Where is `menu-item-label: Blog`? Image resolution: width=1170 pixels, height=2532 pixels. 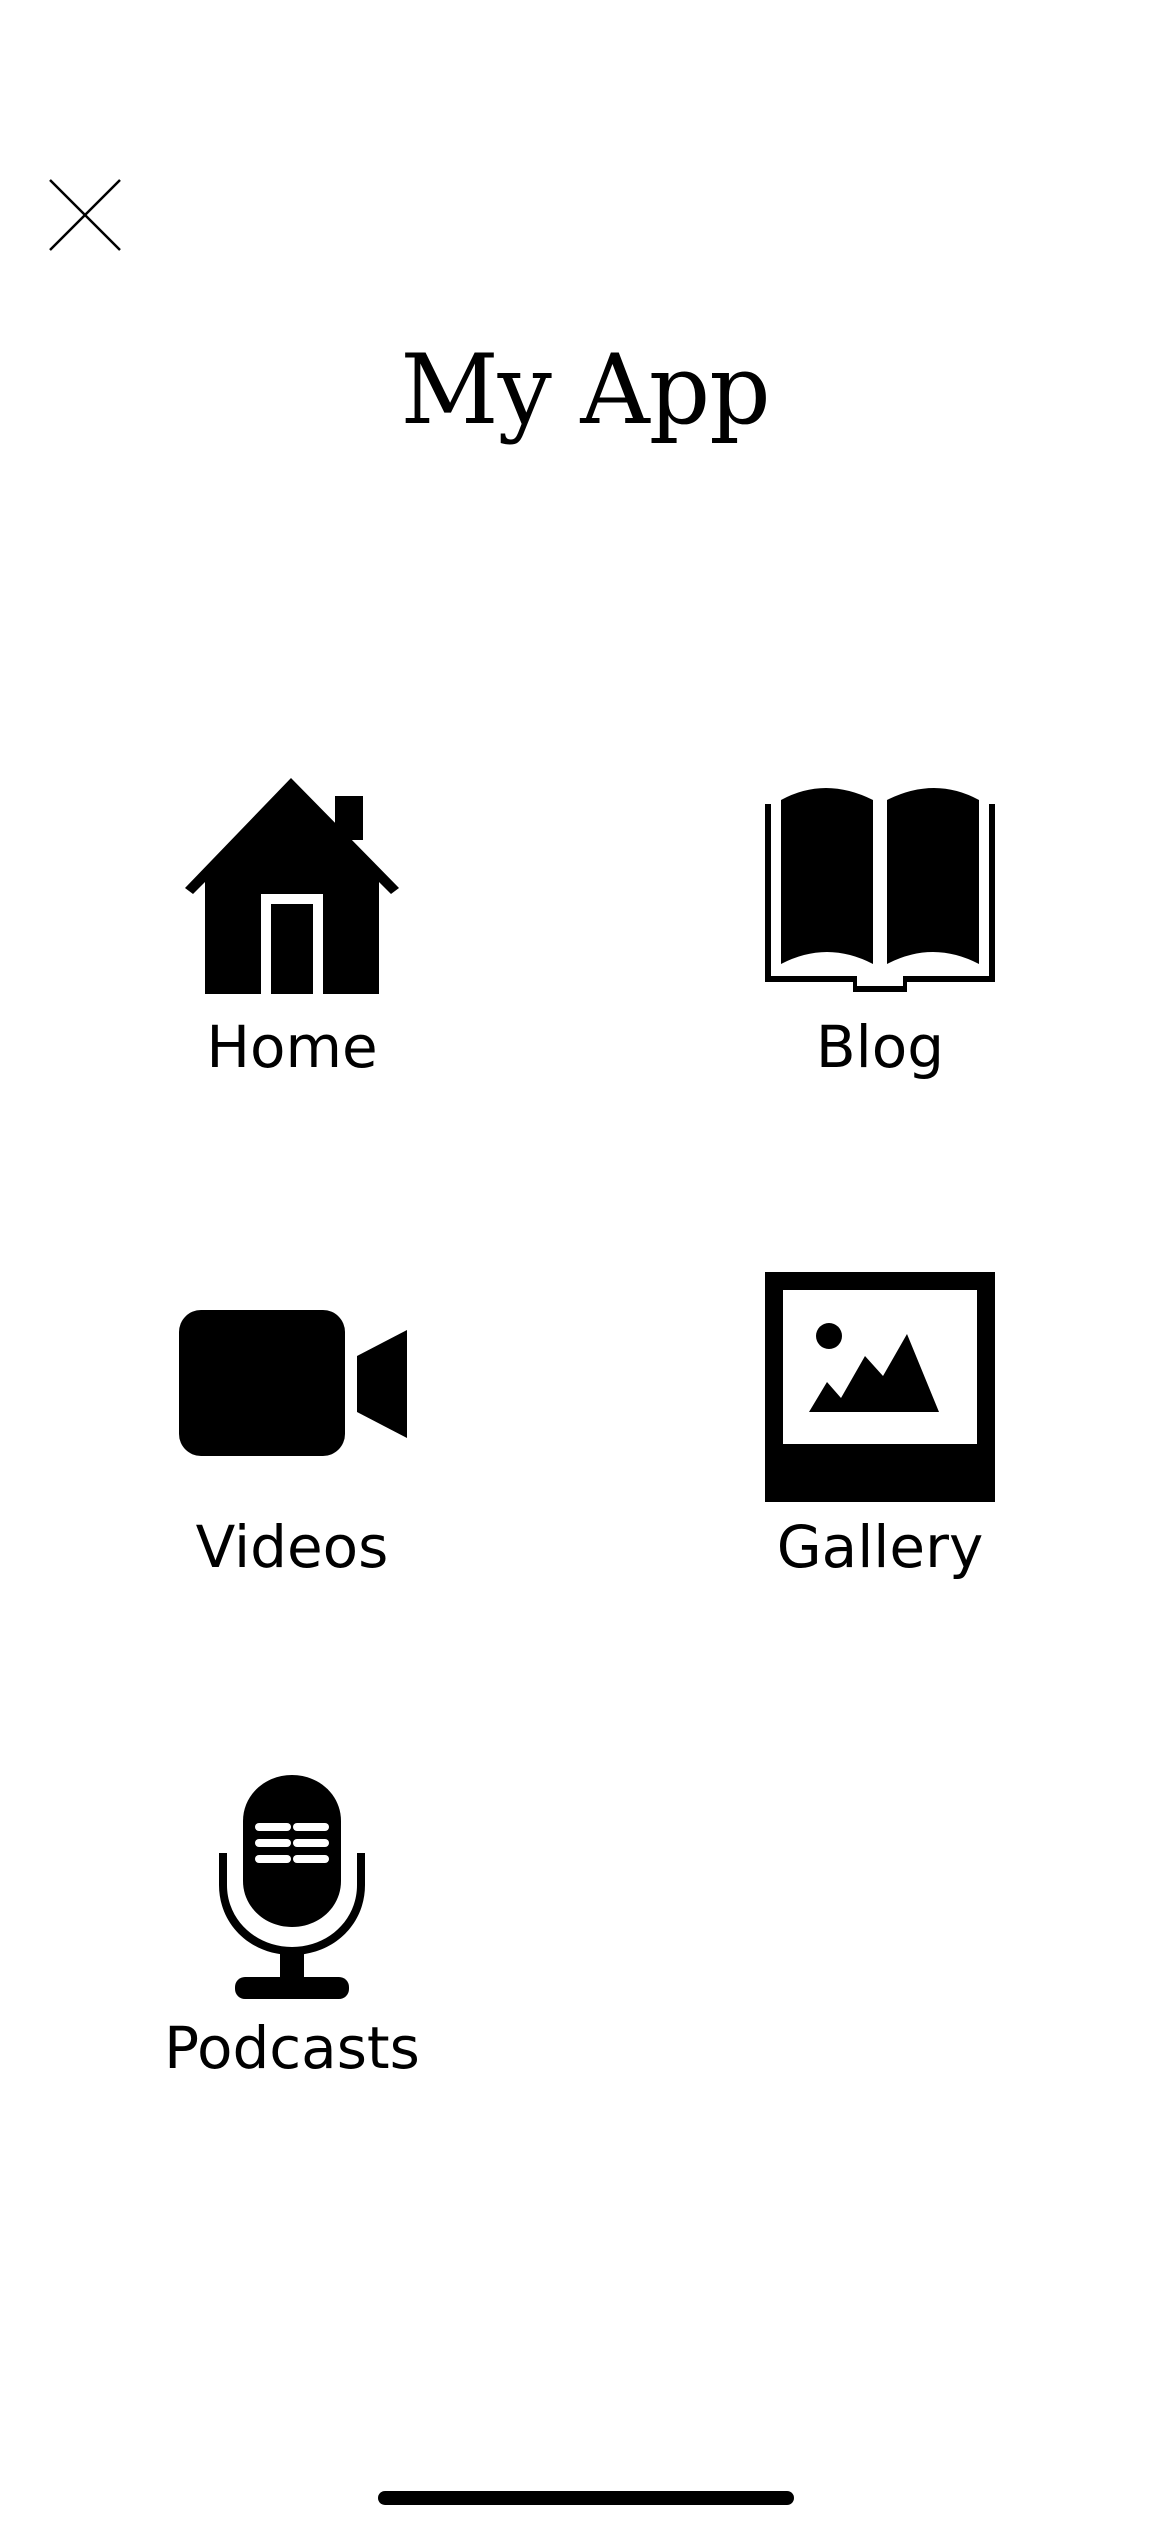
menu-item-label: Blog is located at coordinates (880, 1047).